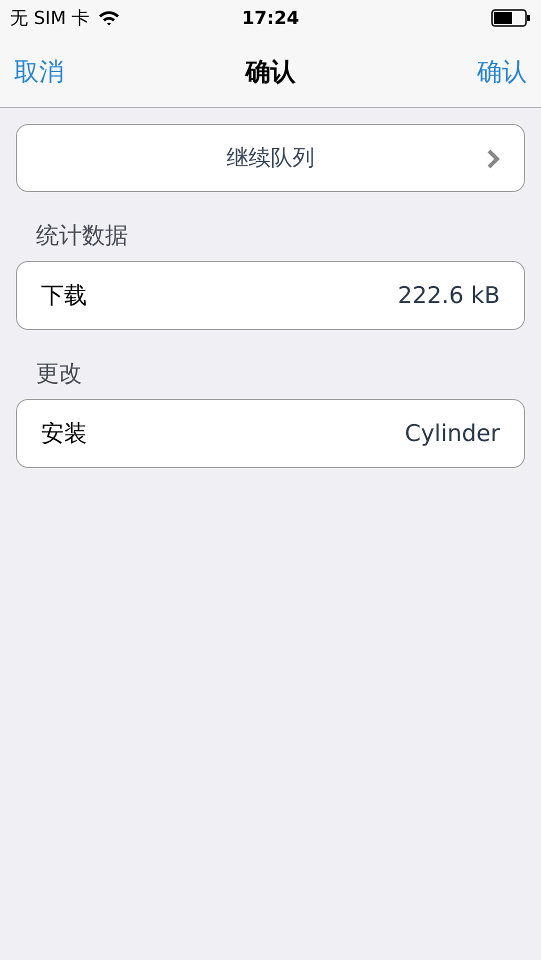  What do you see at coordinates (59, 374) in the screenshot?
I see `section-header: 更改` at bounding box center [59, 374].